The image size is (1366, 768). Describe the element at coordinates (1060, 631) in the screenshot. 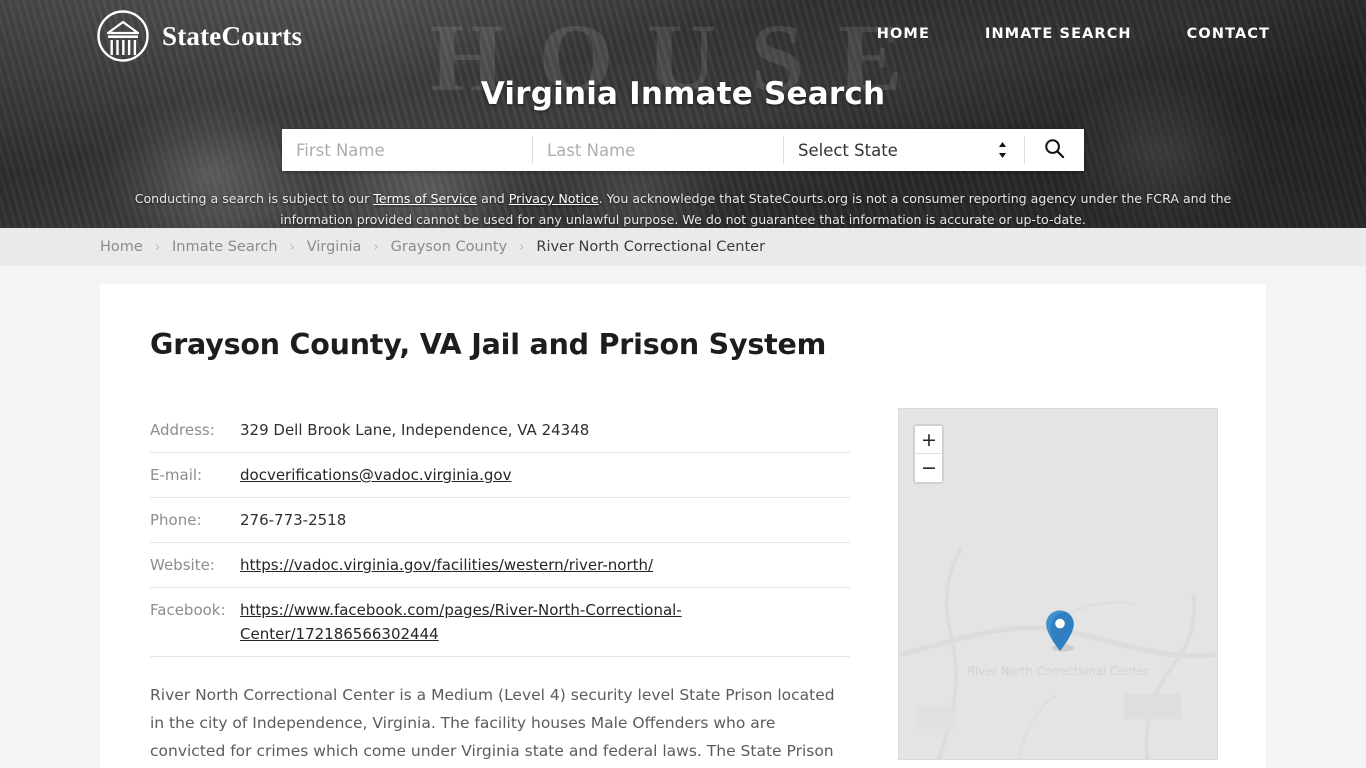

I see `map-pin-icon` at that location.